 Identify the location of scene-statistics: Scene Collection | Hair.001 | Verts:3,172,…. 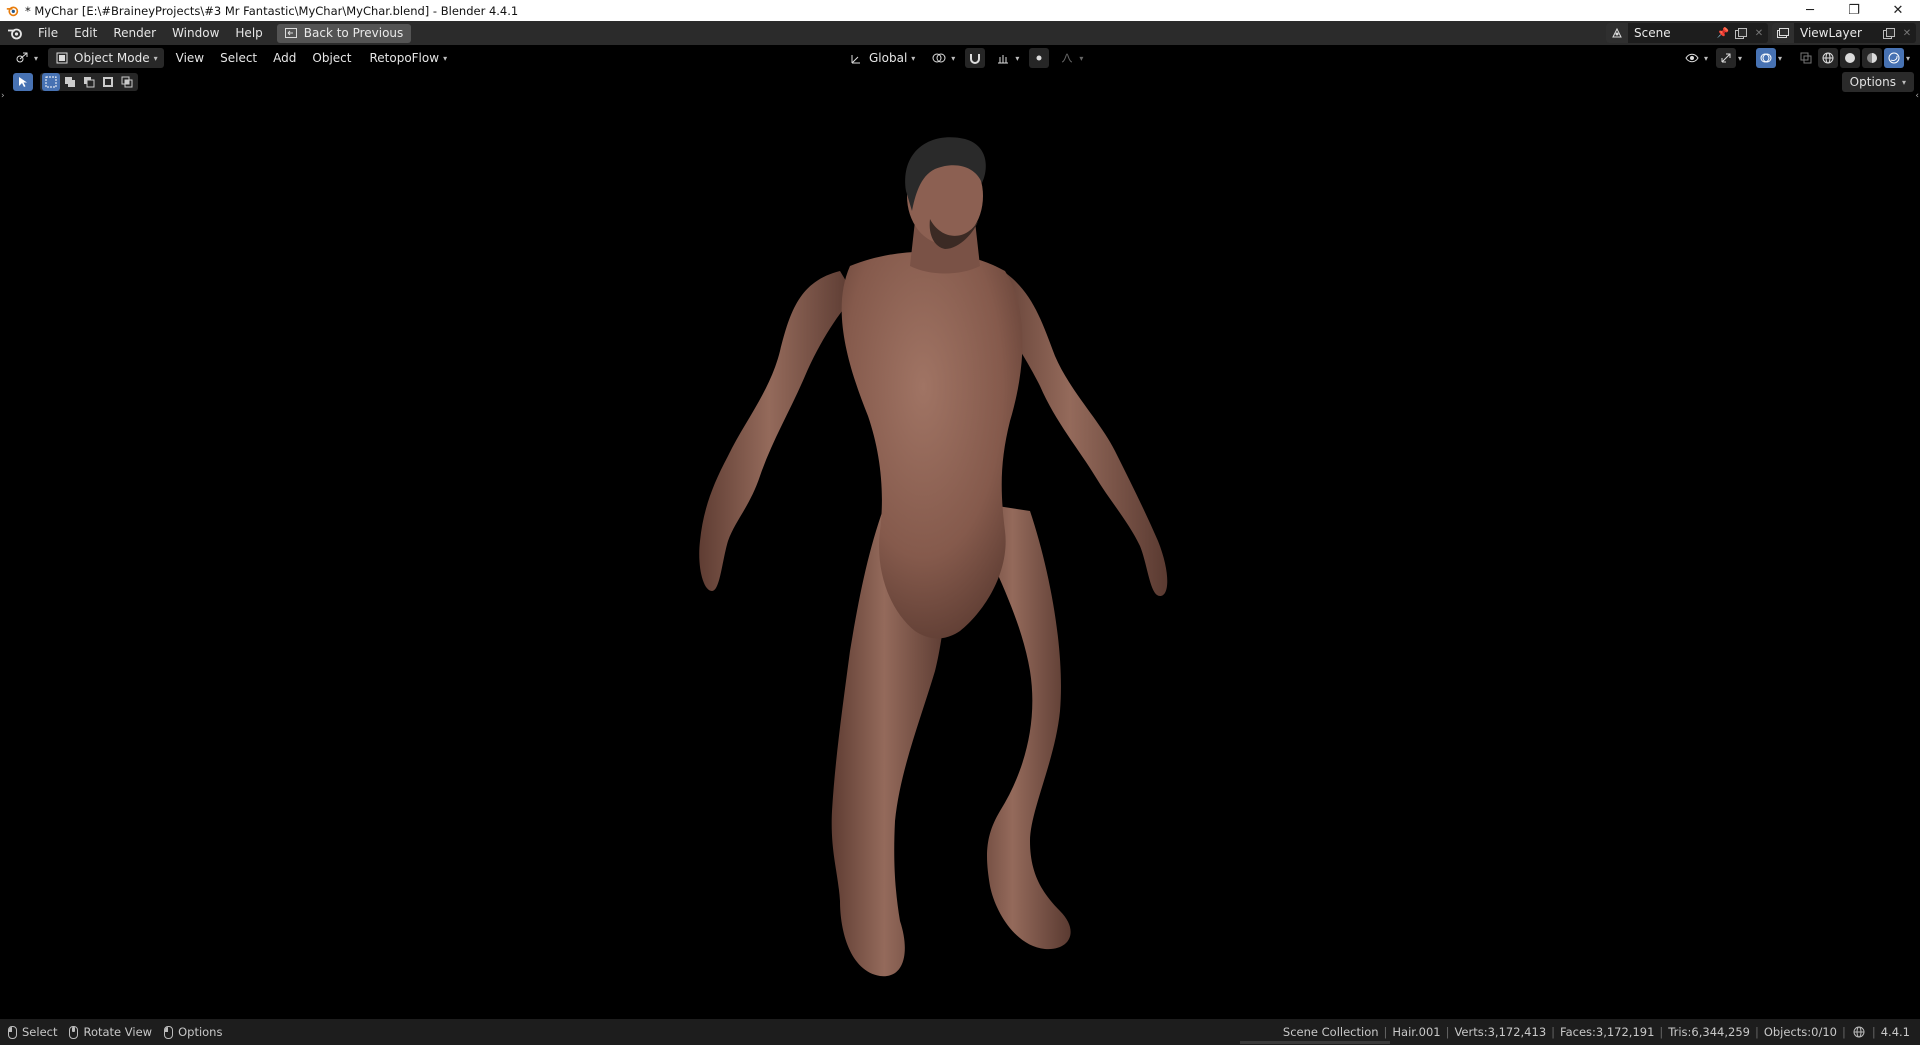
(1596, 1032).